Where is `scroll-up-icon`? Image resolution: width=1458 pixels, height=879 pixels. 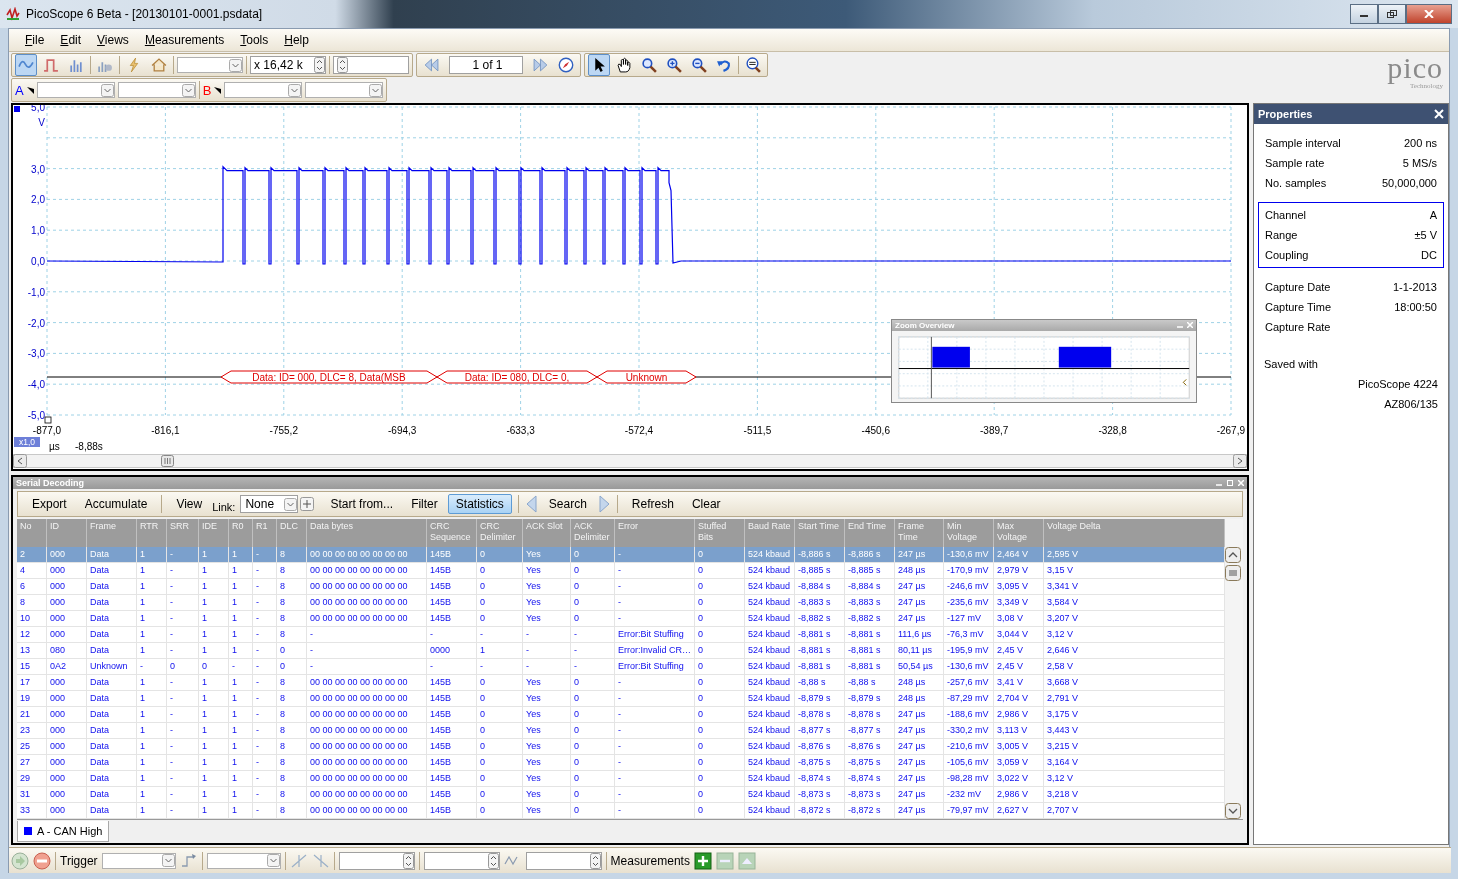 scroll-up-icon is located at coordinates (1233, 555).